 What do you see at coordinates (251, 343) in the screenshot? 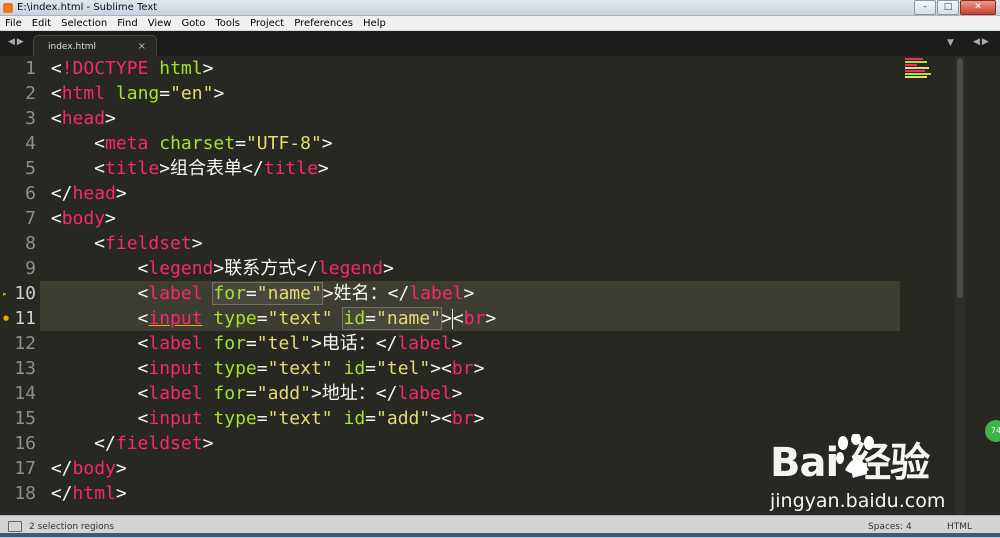
I see `code-line: <label for="tel">电话：</label>` at bounding box center [251, 343].